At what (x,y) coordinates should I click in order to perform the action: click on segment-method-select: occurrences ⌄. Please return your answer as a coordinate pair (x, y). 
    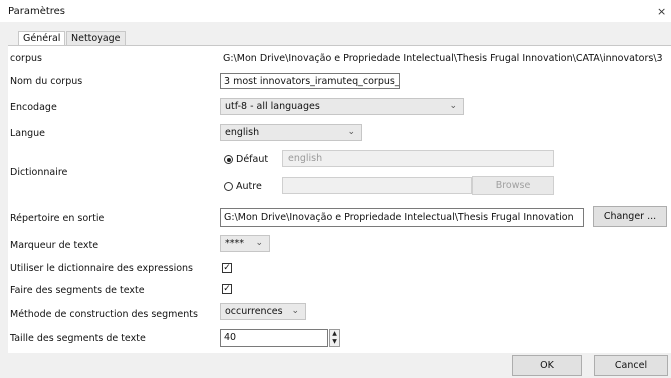
    Looking at the image, I should click on (263, 311).